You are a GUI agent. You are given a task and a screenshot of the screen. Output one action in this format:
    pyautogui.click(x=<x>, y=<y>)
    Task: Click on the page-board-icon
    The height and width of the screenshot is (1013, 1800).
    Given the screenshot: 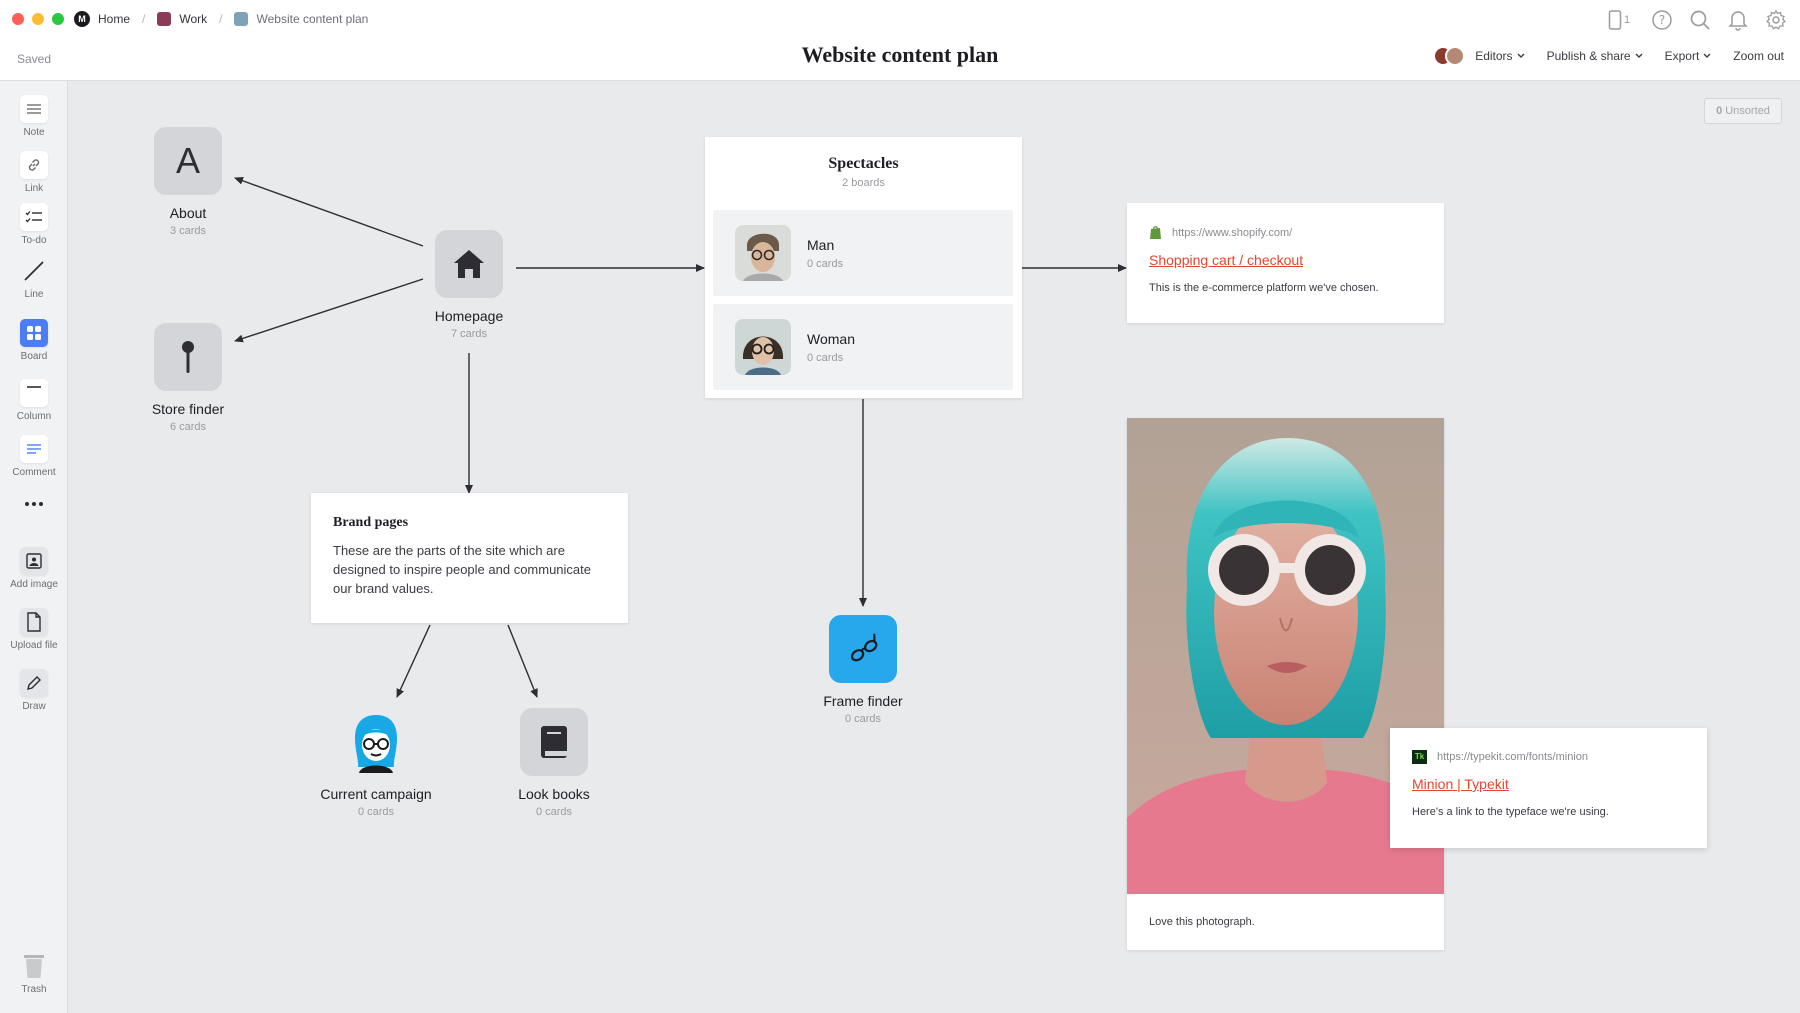 What is the action you would take?
    pyautogui.click(x=241, y=19)
    